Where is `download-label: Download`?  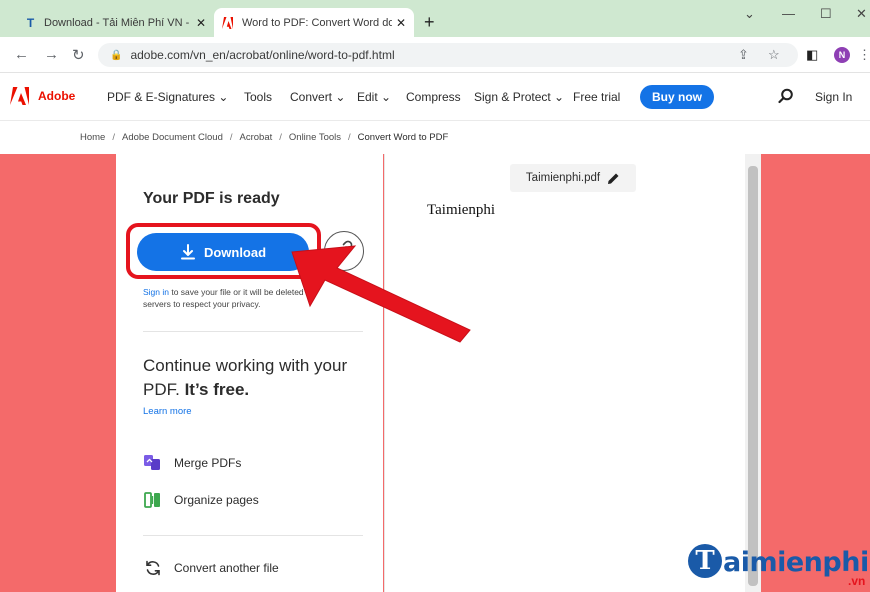
download-label: Download is located at coordinates (235, 252).